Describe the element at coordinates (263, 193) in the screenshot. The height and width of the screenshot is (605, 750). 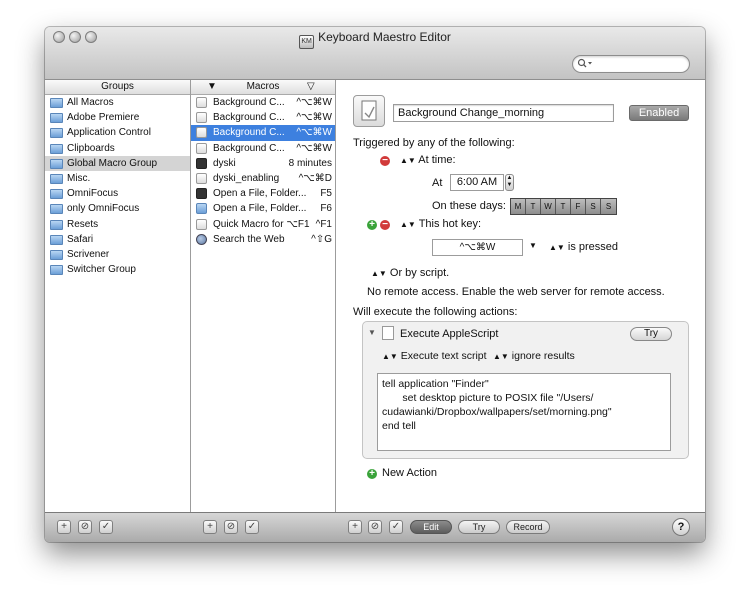
I see `macro-item: Open a File, Folder... F5` at that location.